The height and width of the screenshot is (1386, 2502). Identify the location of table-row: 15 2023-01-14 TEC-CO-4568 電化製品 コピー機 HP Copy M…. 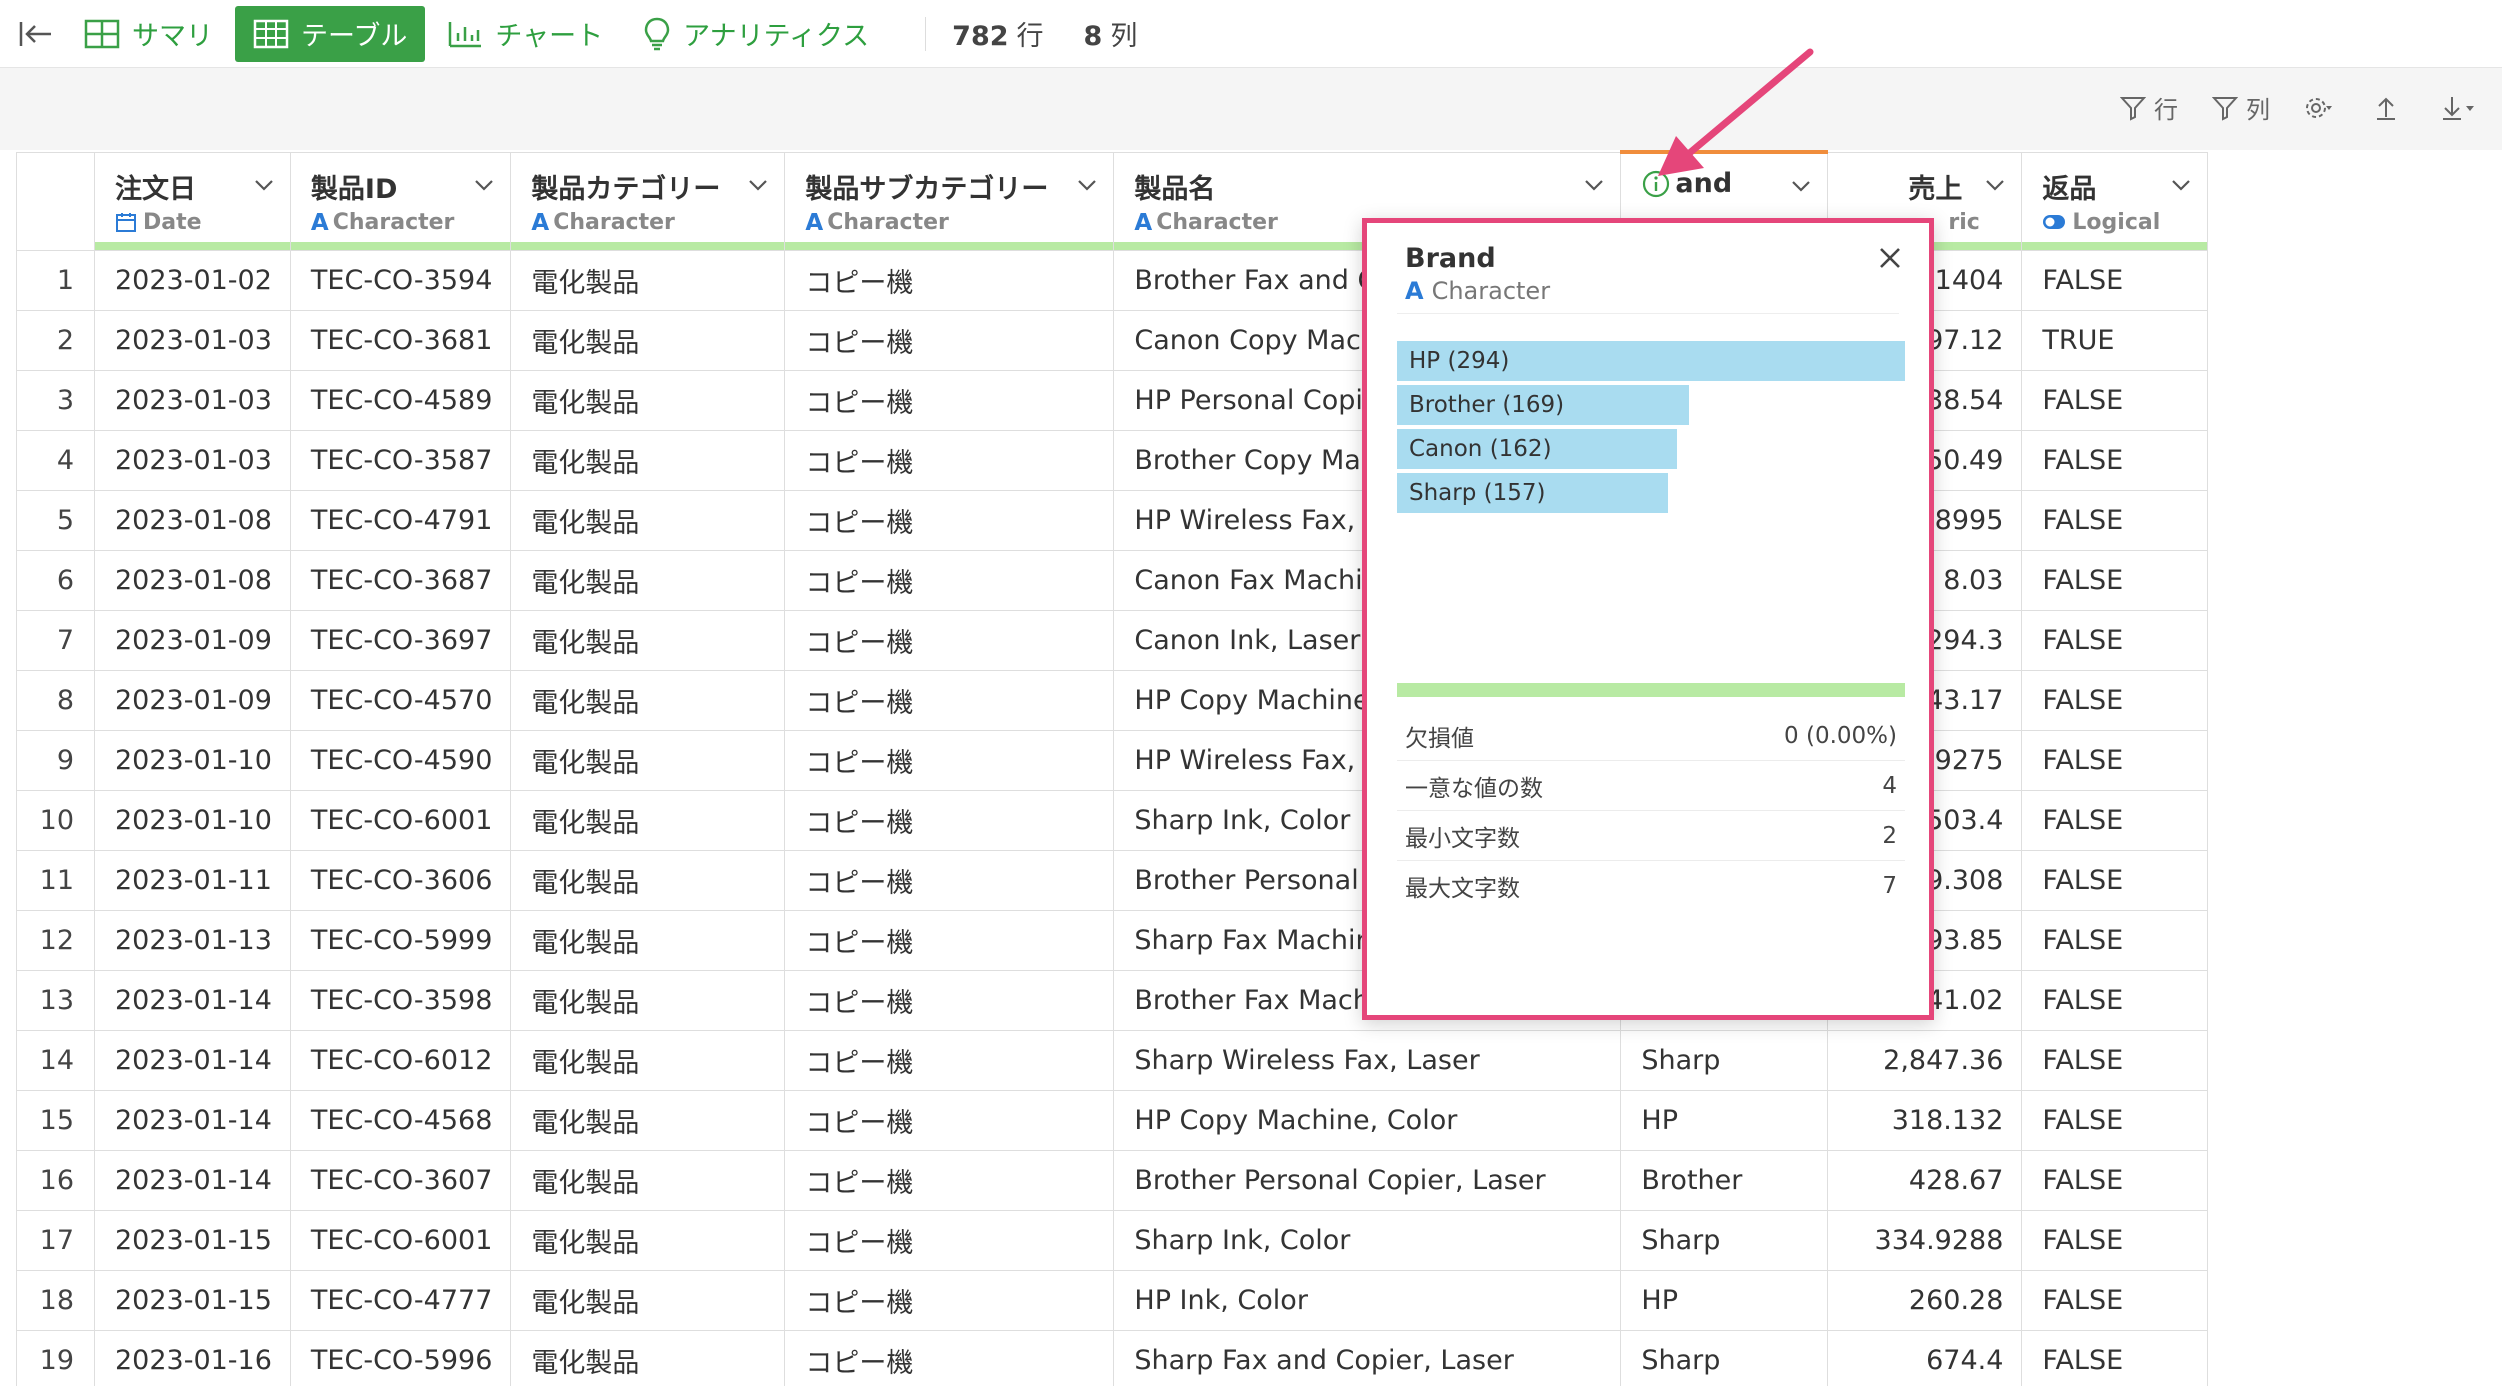
(1112, 1120).